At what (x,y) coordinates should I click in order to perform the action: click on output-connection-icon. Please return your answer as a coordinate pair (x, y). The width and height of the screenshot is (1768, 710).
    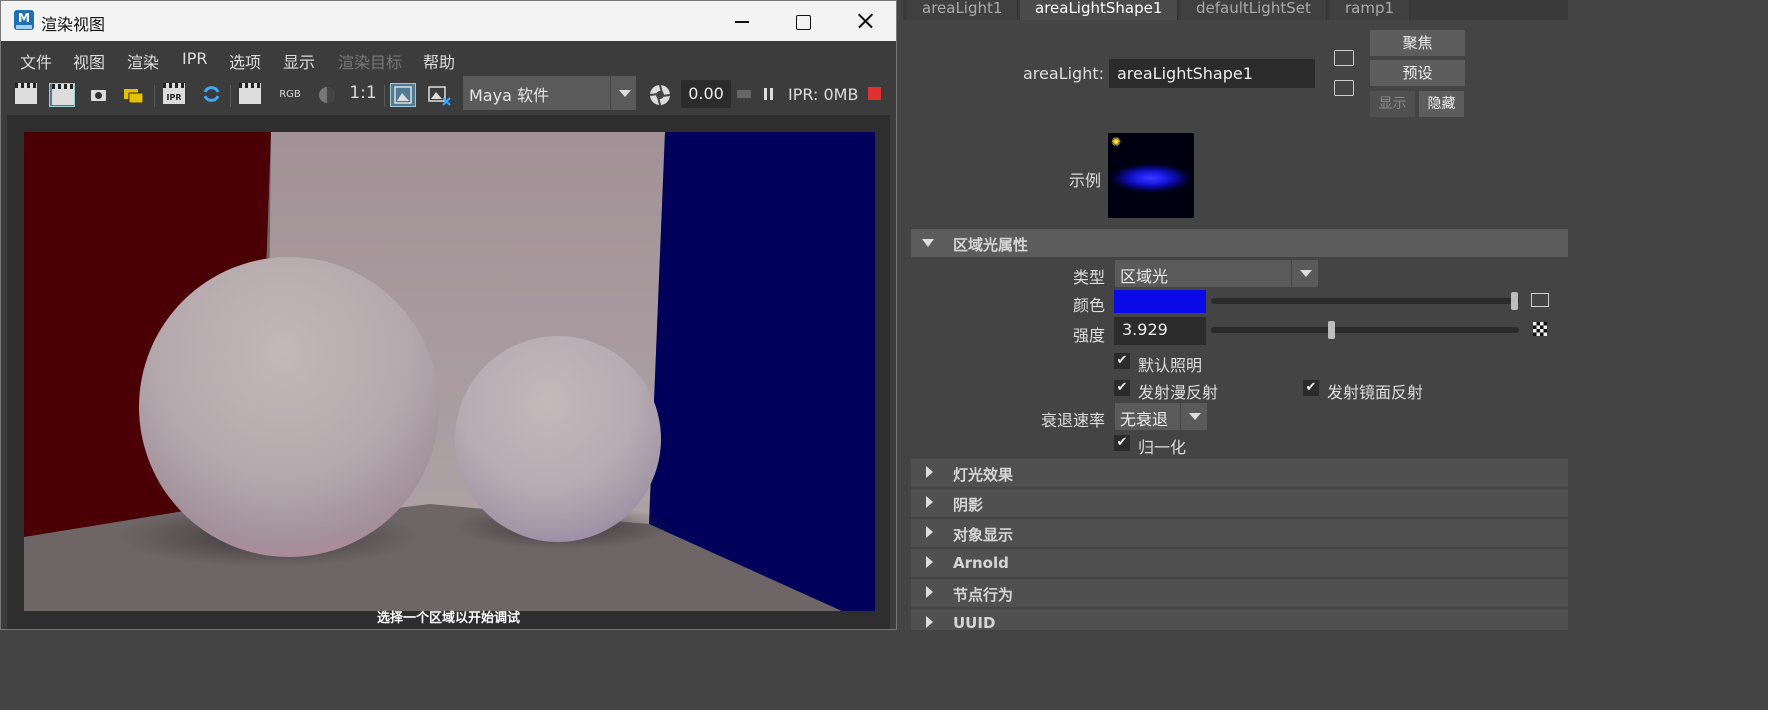
    Looking at the image, I should click on (1344, 88).